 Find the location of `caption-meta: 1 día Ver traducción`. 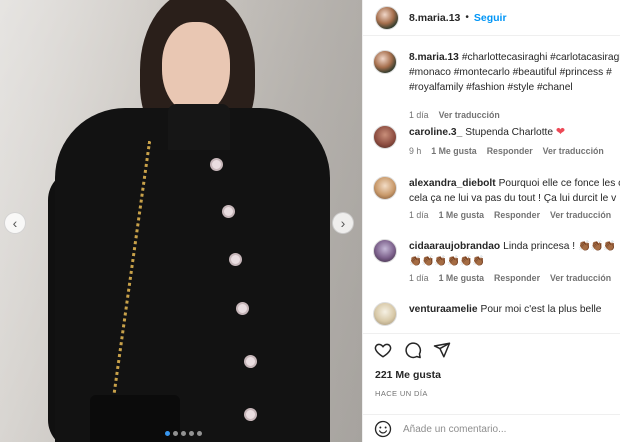

caption-meta: 1 día Ver traducción is located at coordinates (454, 115).